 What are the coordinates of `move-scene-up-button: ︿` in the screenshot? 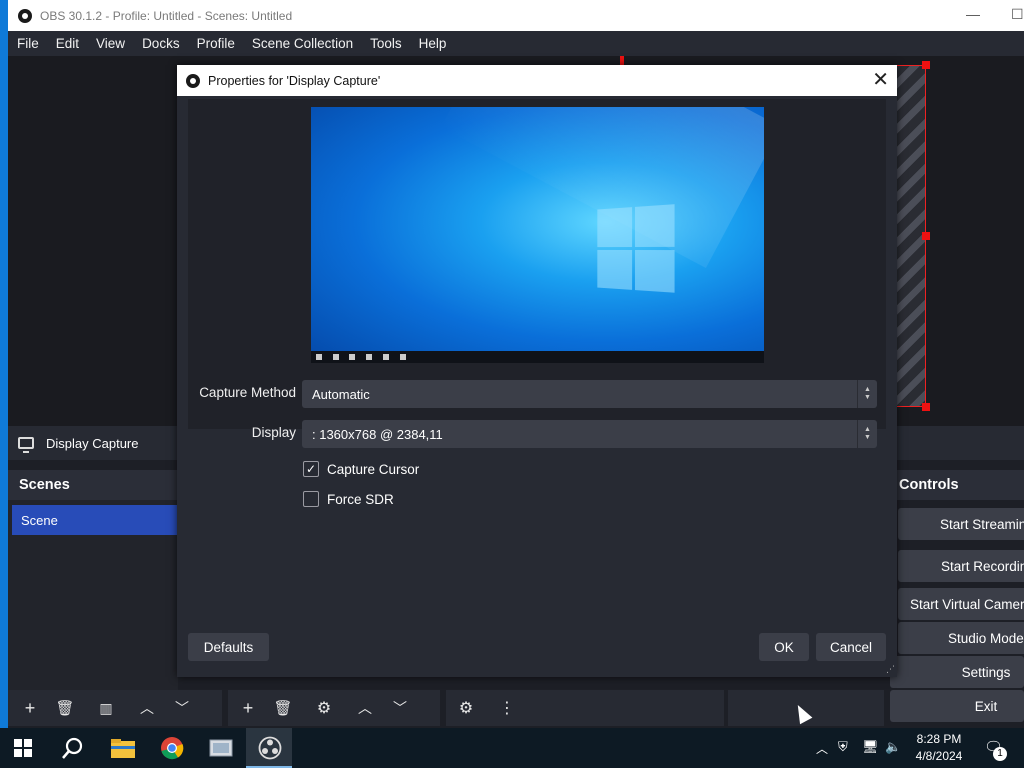 It's located at (147, 708).